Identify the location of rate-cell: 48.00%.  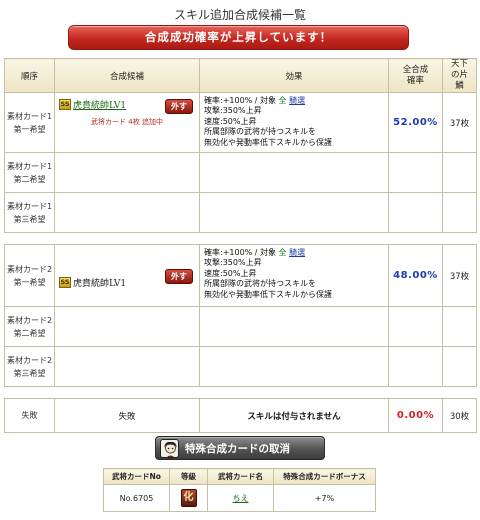
(415, 275).